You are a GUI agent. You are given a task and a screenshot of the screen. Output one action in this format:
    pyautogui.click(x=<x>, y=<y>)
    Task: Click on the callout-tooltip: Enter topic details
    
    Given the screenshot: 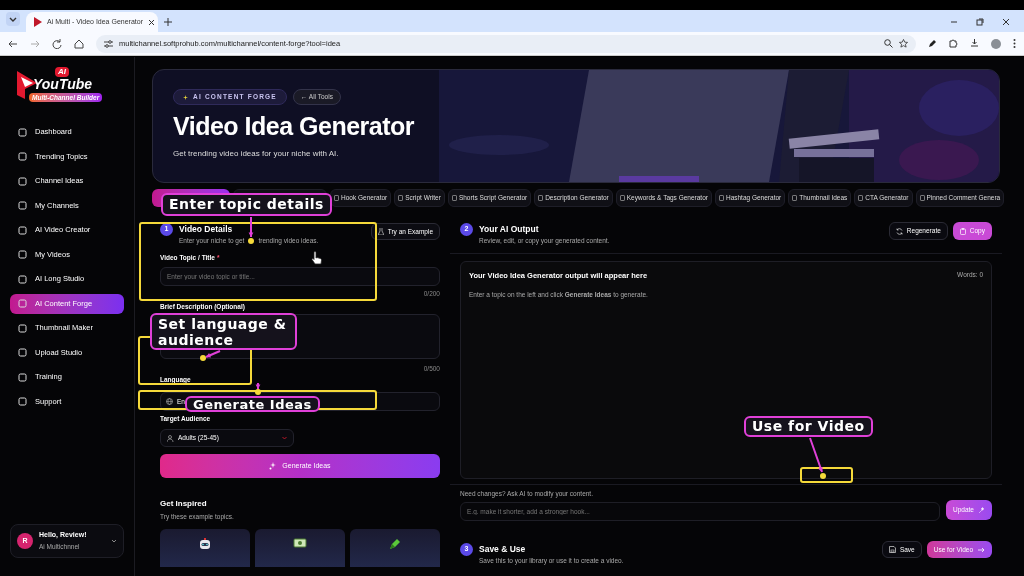 What is the action you would take?
    pyautogui.click(x=246, y=204)
    